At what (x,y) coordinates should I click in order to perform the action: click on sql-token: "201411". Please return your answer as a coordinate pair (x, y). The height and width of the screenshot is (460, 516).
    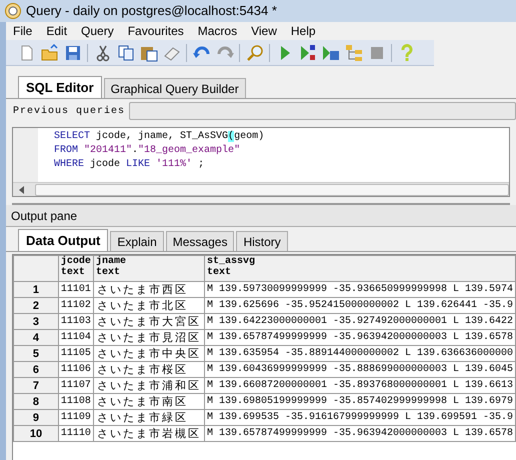
    Looking at the image, I should click on (108, 150).